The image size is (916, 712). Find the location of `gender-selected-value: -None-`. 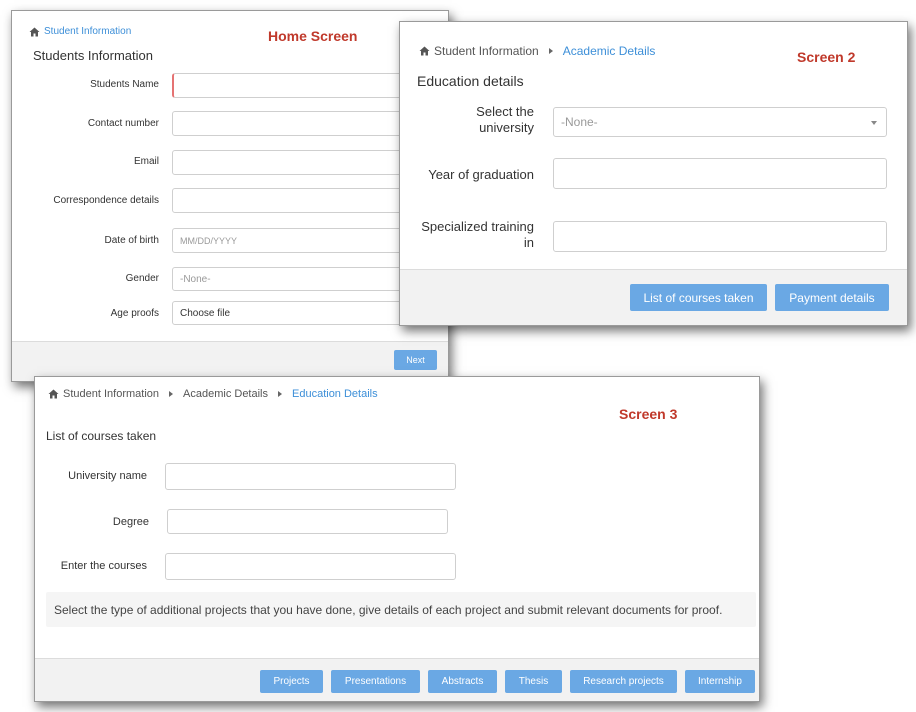

gender-selected-value: -None- is located at coordinates (195, 279).